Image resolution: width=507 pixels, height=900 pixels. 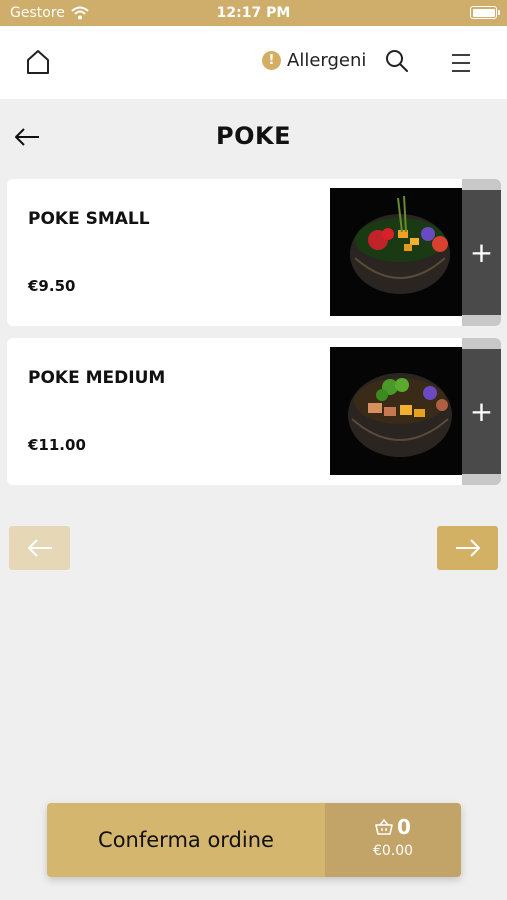 I want to click on top-nav: ! Allergeni, so click(x=253, y=62).